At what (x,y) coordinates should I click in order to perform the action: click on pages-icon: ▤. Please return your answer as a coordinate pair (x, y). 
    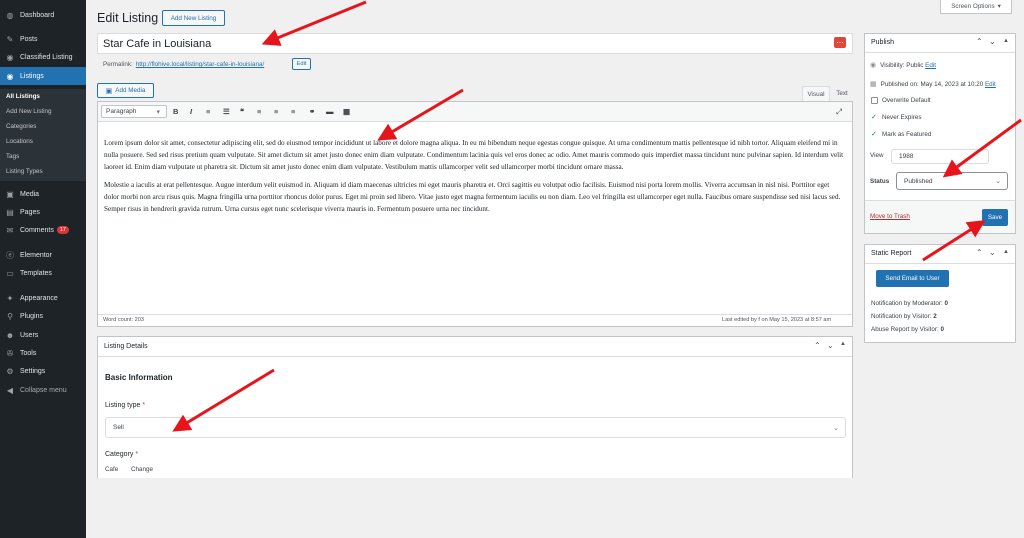
    Looking at the image, I should click on (10, 212).